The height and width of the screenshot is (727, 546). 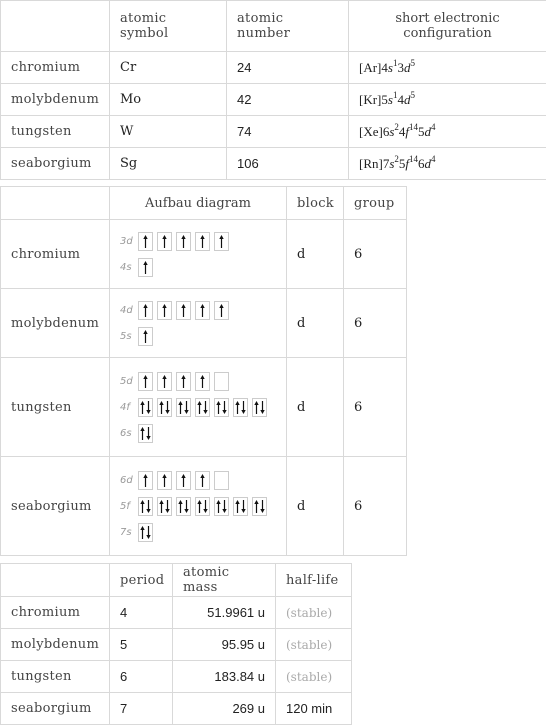 I want to click on config-exponent: 4, so click(x=433, y=126).